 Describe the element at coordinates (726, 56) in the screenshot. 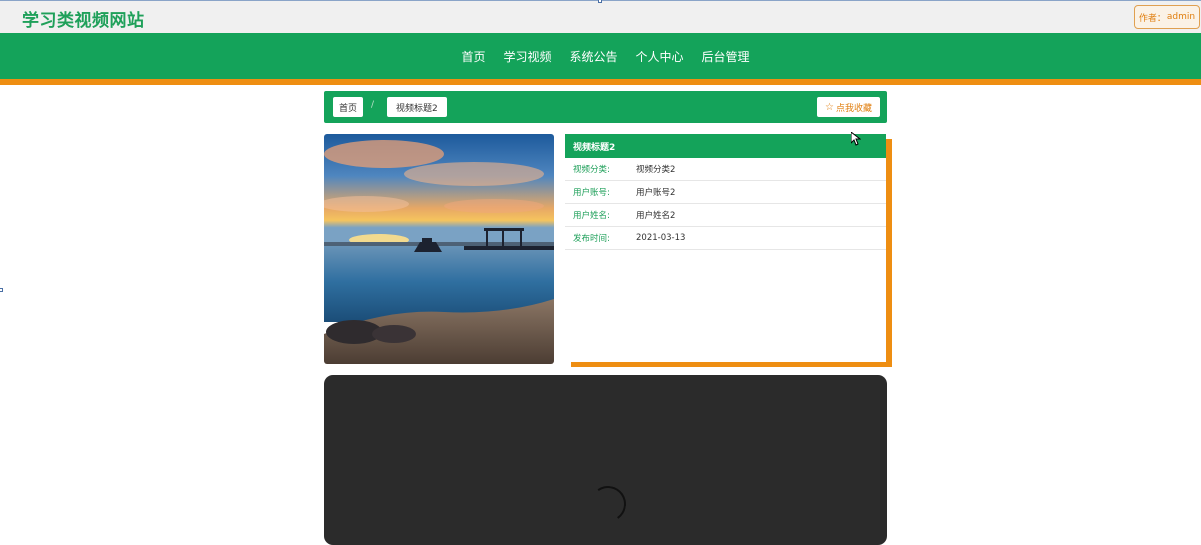

I see `nav-item-admin: 后台管理` at that location.